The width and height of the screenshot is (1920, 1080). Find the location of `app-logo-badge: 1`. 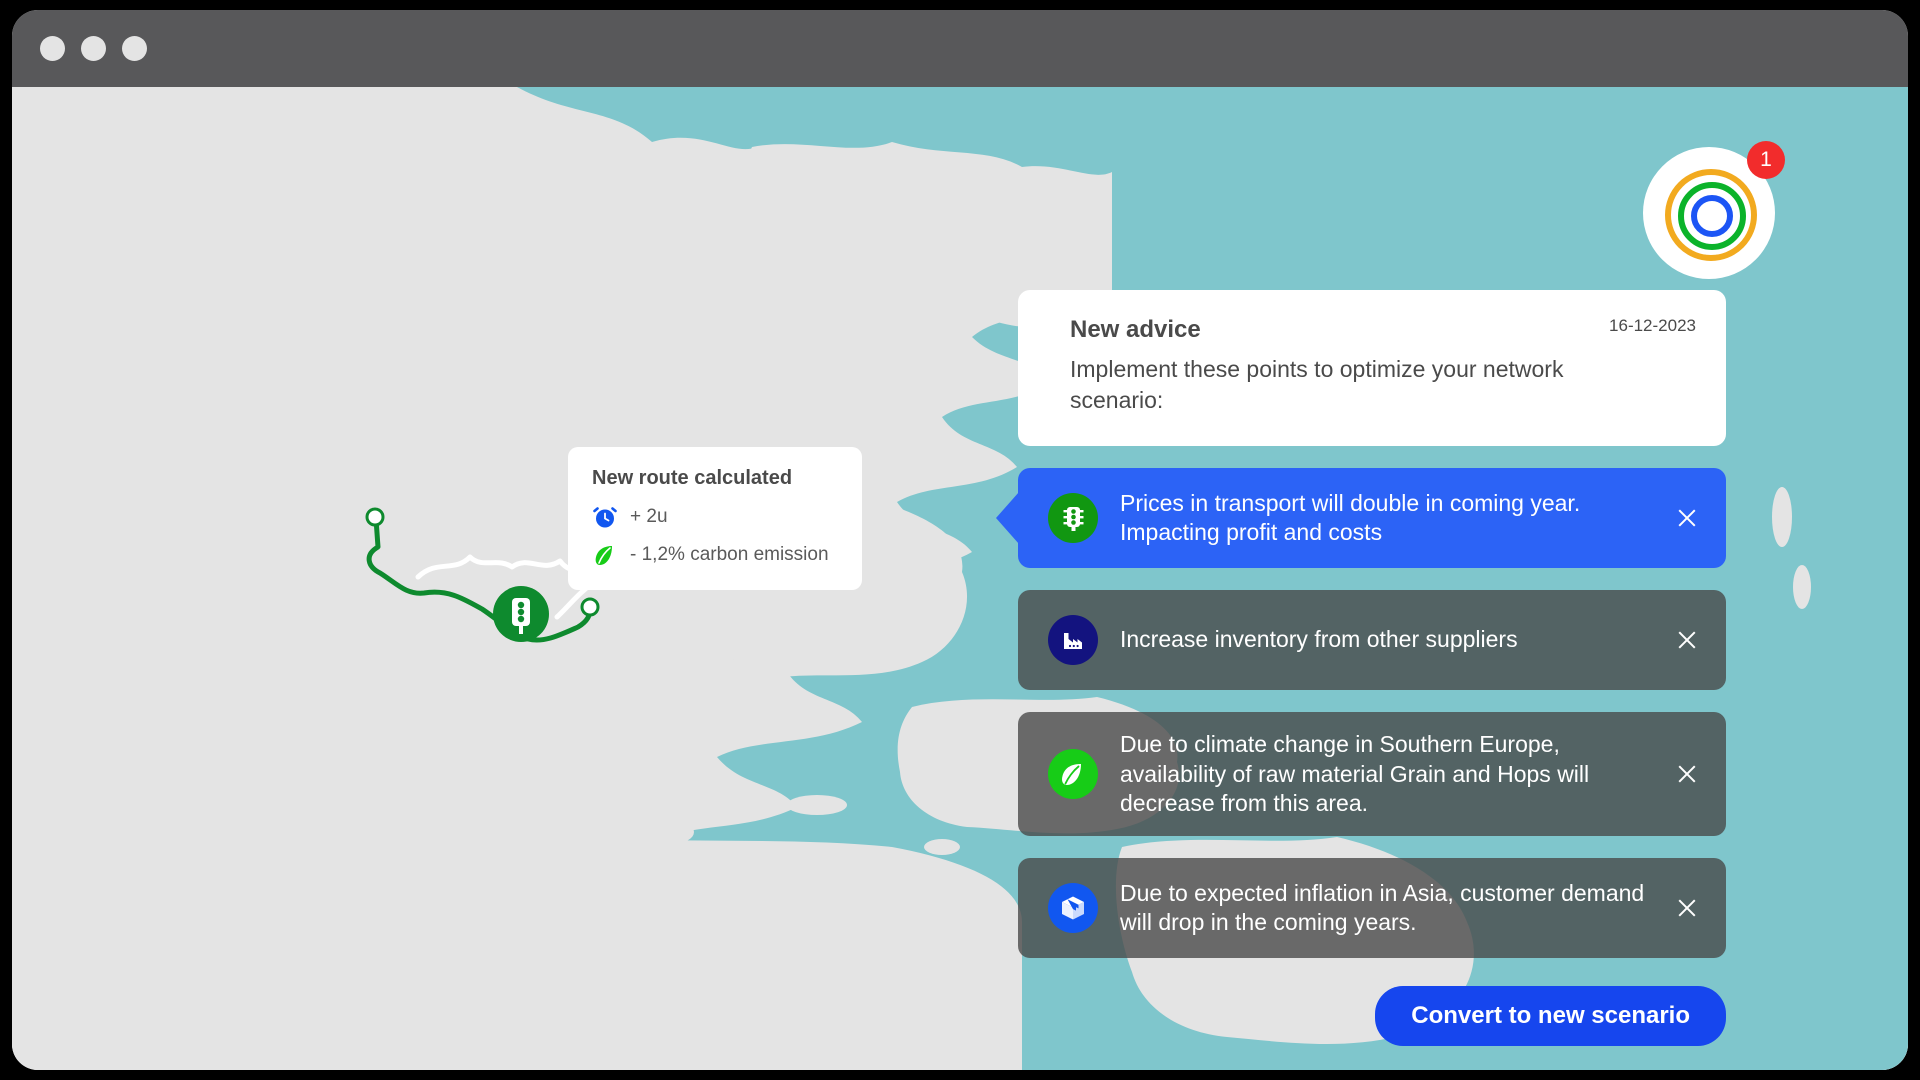

app-logo-badge: 1 is located at coordinates (1714, 210).